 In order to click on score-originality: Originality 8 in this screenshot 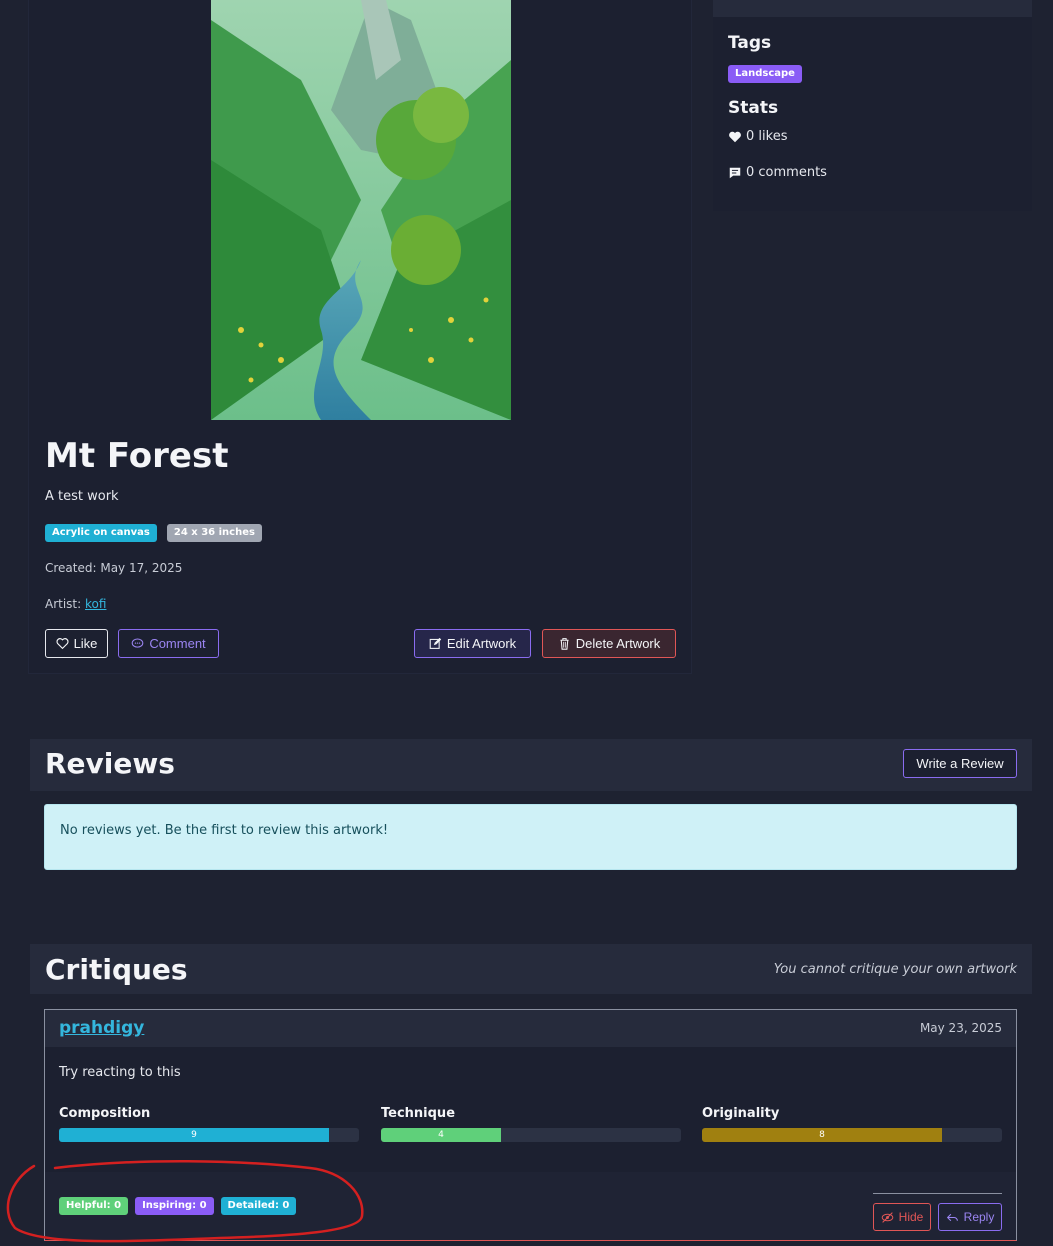, I will do `click(852, 1124)`.